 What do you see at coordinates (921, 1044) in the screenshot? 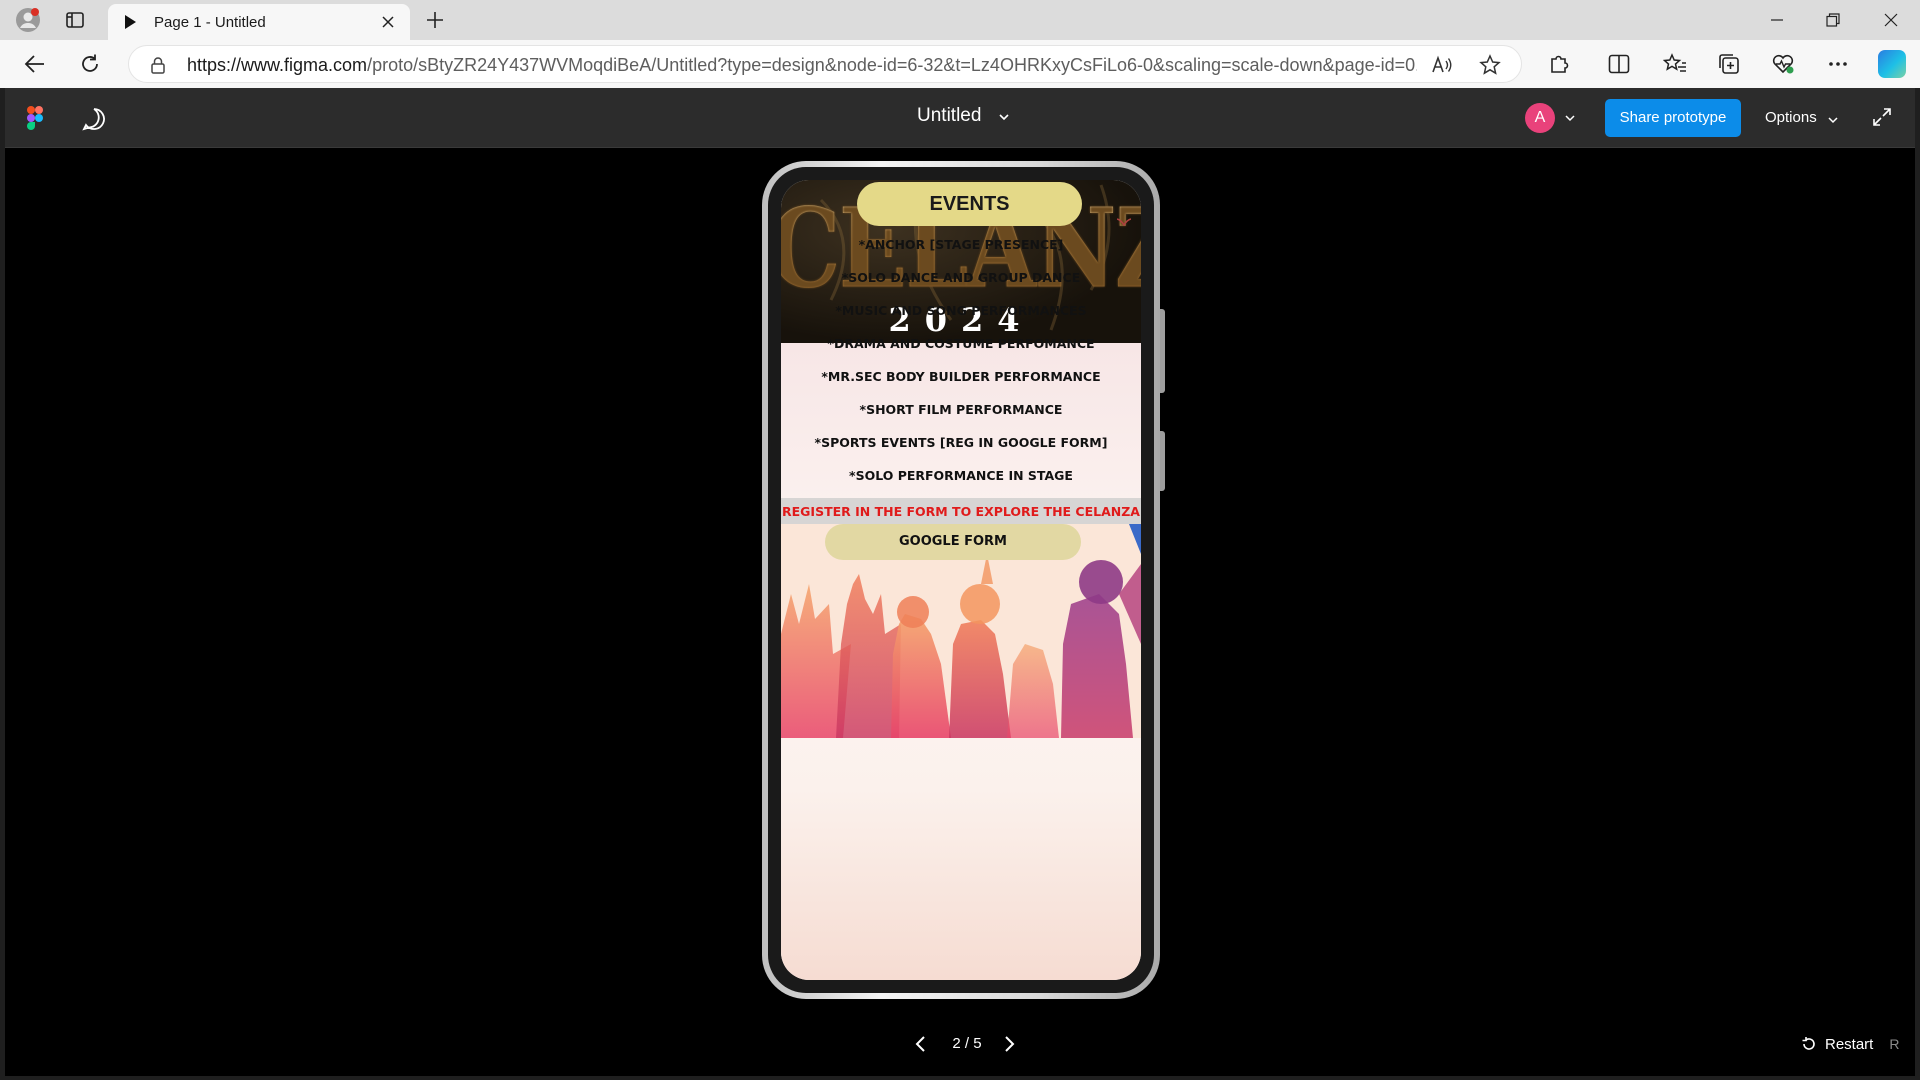
I see `previous-frame-icon` at bounding box center [921, 1044].